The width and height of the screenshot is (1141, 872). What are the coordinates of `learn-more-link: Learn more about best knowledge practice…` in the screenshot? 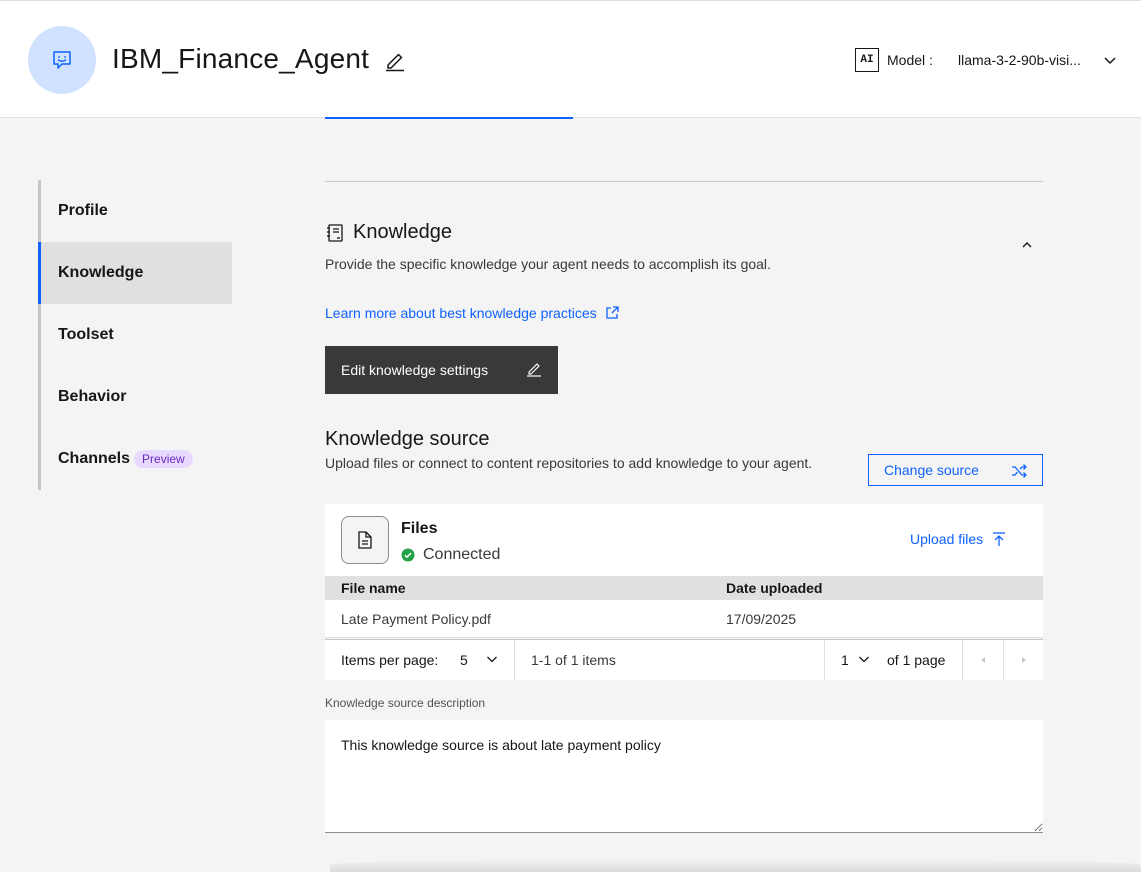 It's located at (472, 313).